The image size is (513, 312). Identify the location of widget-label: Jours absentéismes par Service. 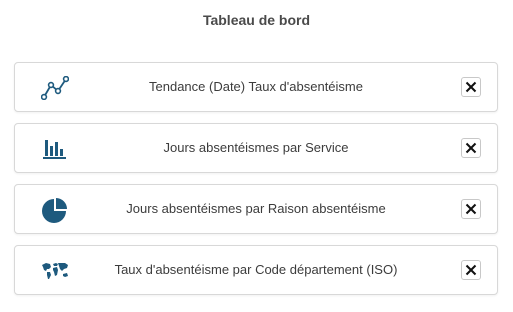
(256, 147).